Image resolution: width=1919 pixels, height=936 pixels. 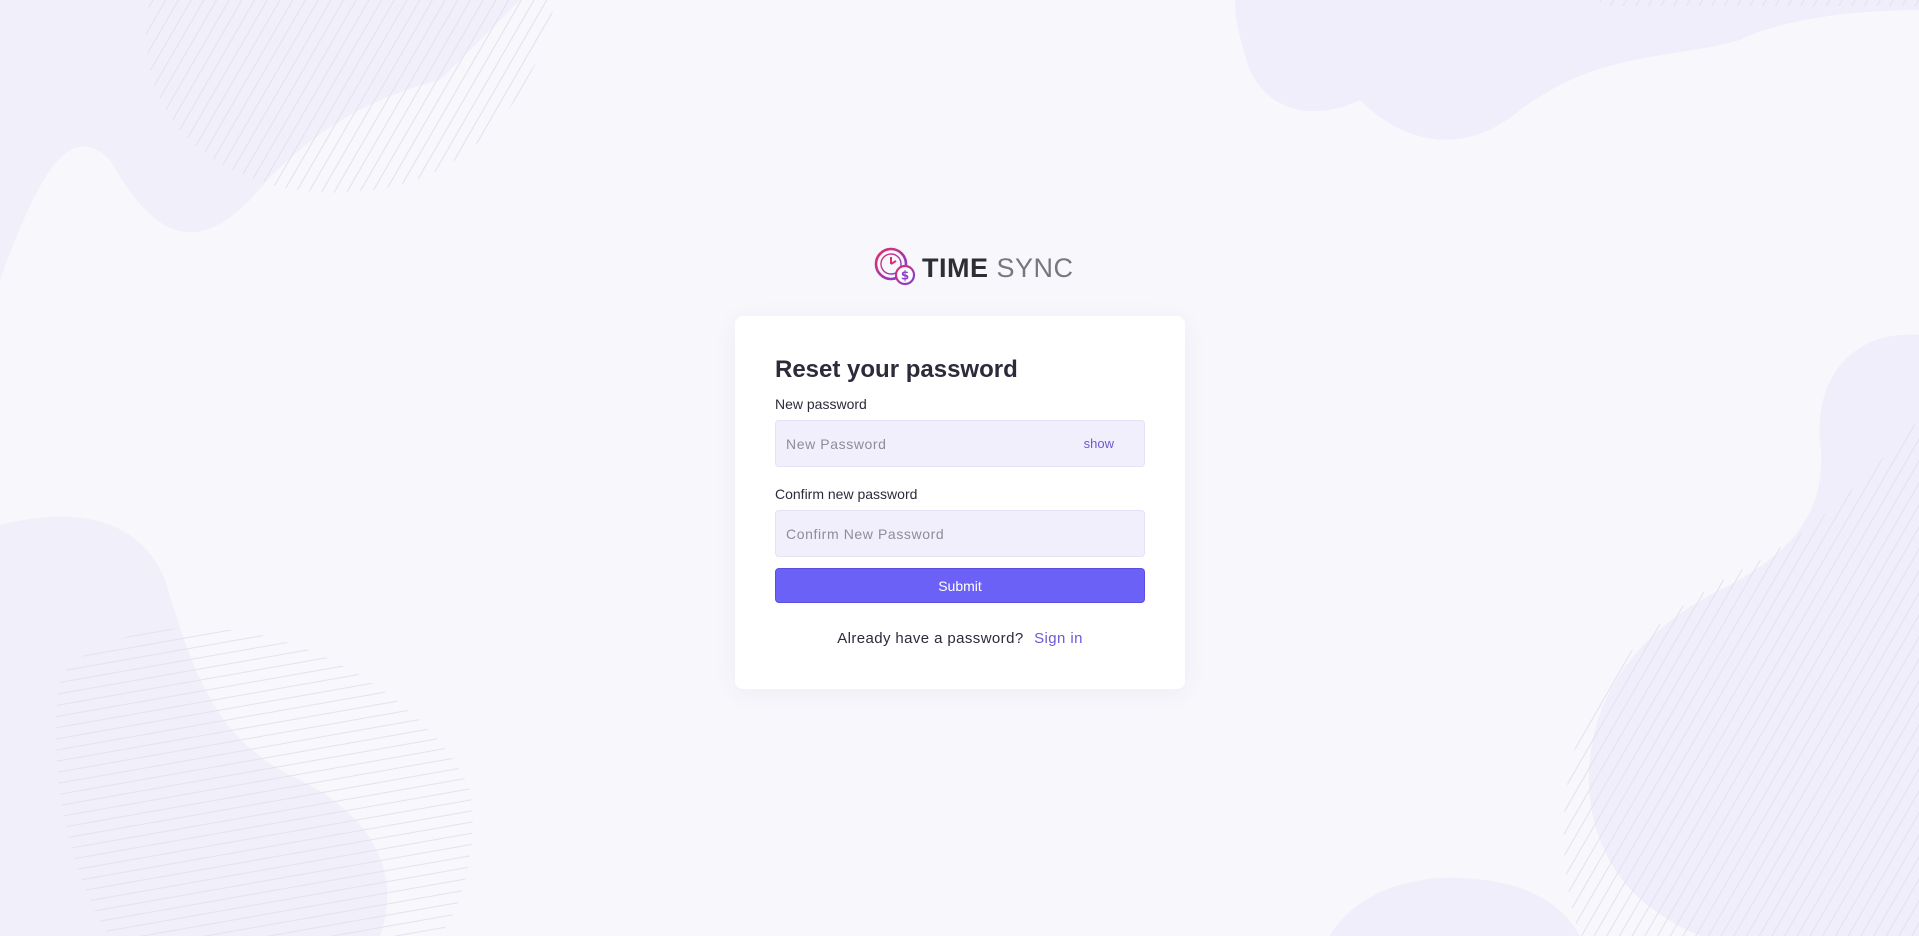 I want to click on new-password-field: show, so click(x=960, y=443).